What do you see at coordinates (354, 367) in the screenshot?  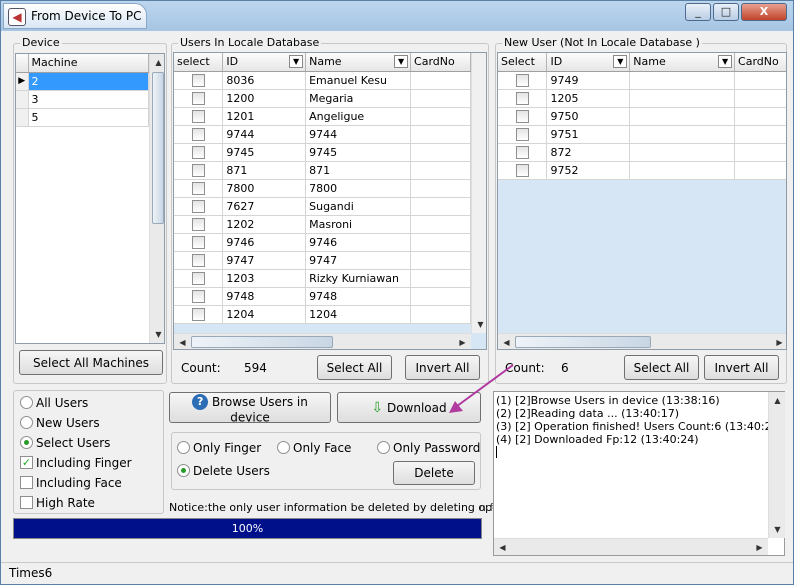 I see `local-select-all-button: Select All` at bounding box center [354, 367].